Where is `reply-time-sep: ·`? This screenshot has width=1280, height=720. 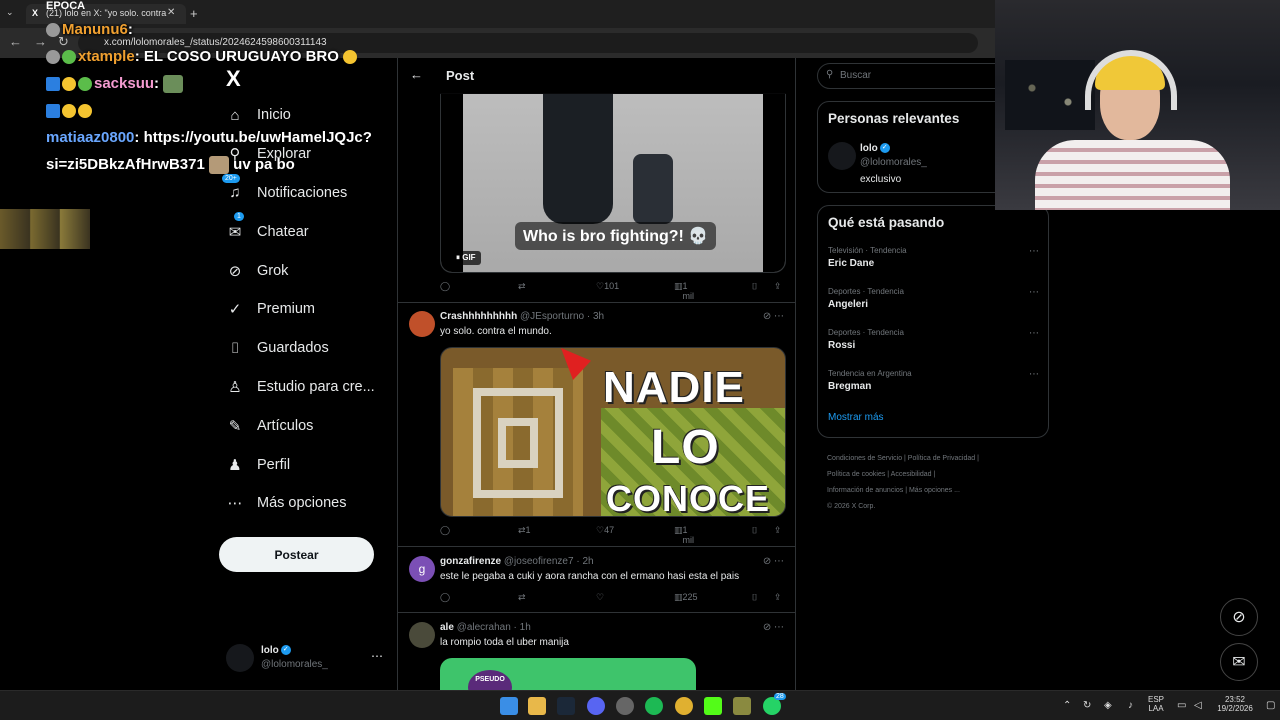
reply-time-sep: · is located at coordinates (578, 561).